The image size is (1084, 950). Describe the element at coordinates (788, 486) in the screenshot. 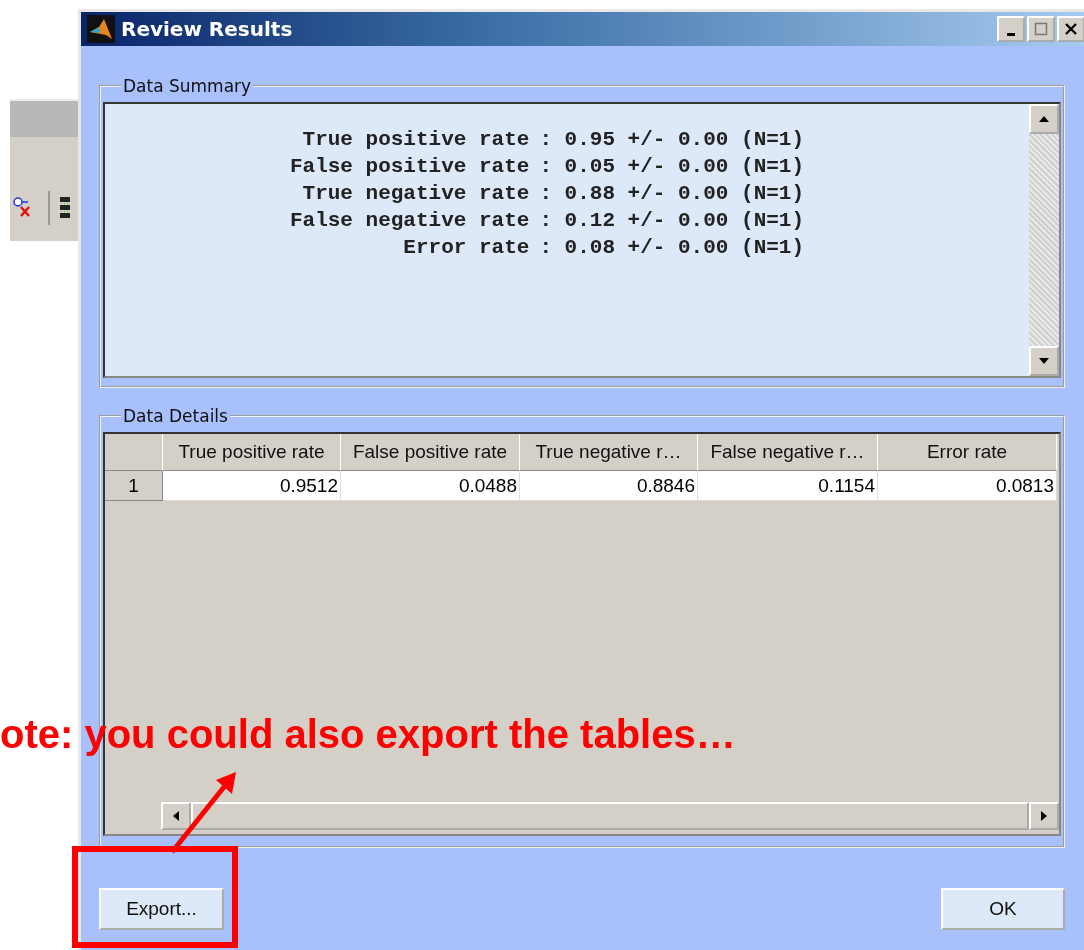

I see `table-cell: 0.1154` at that location.